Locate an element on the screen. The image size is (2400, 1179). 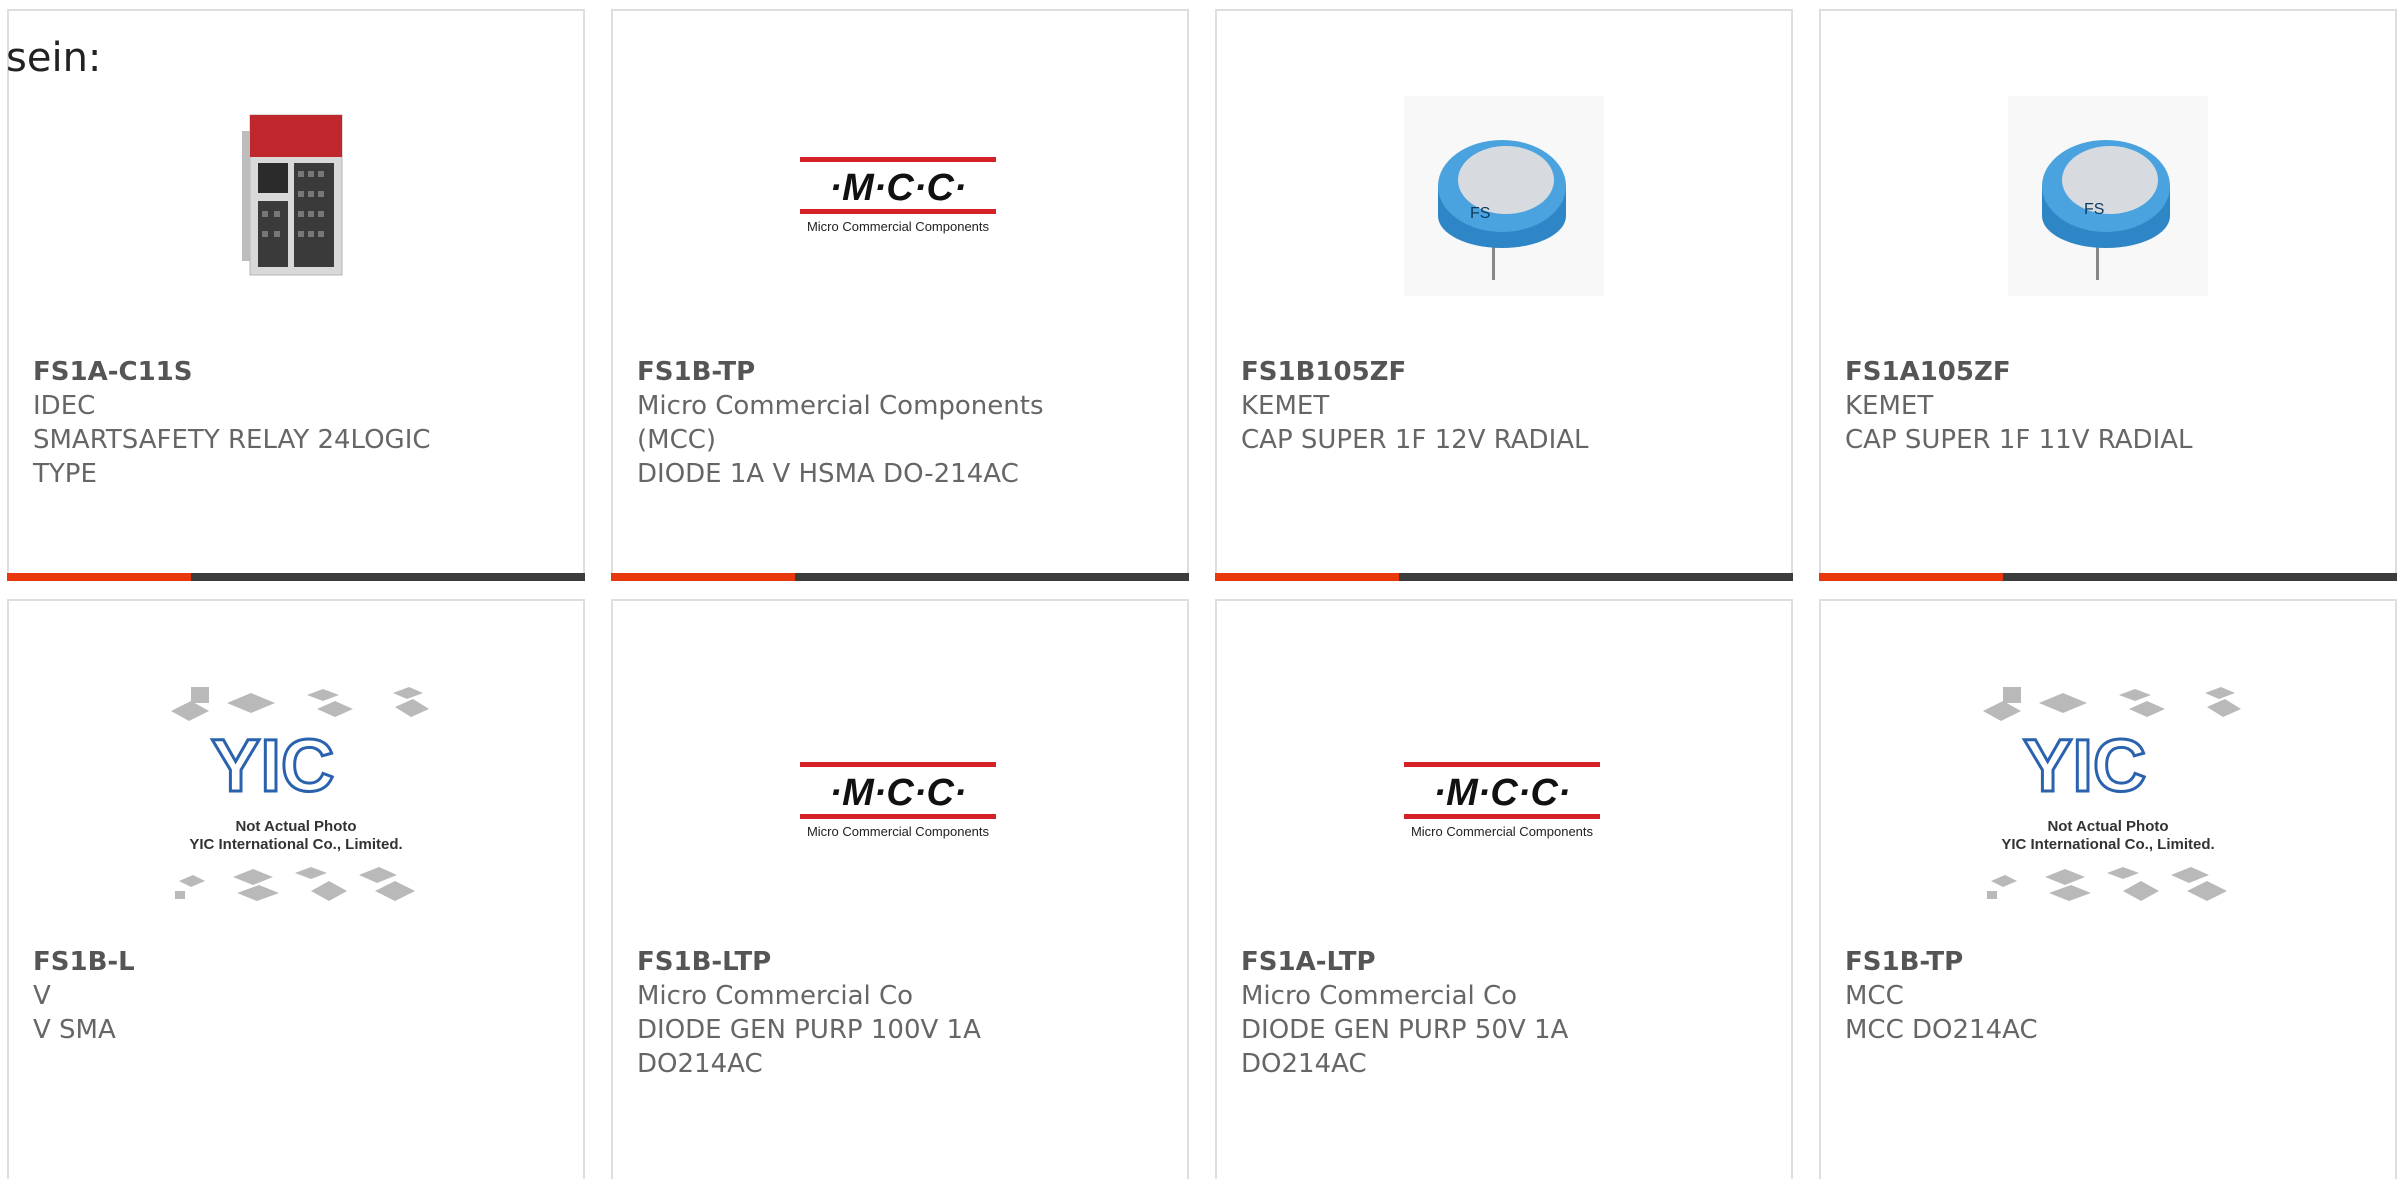
description: DIODE 1A V HSMA DO-214AC is located at coordinates (828, 474).